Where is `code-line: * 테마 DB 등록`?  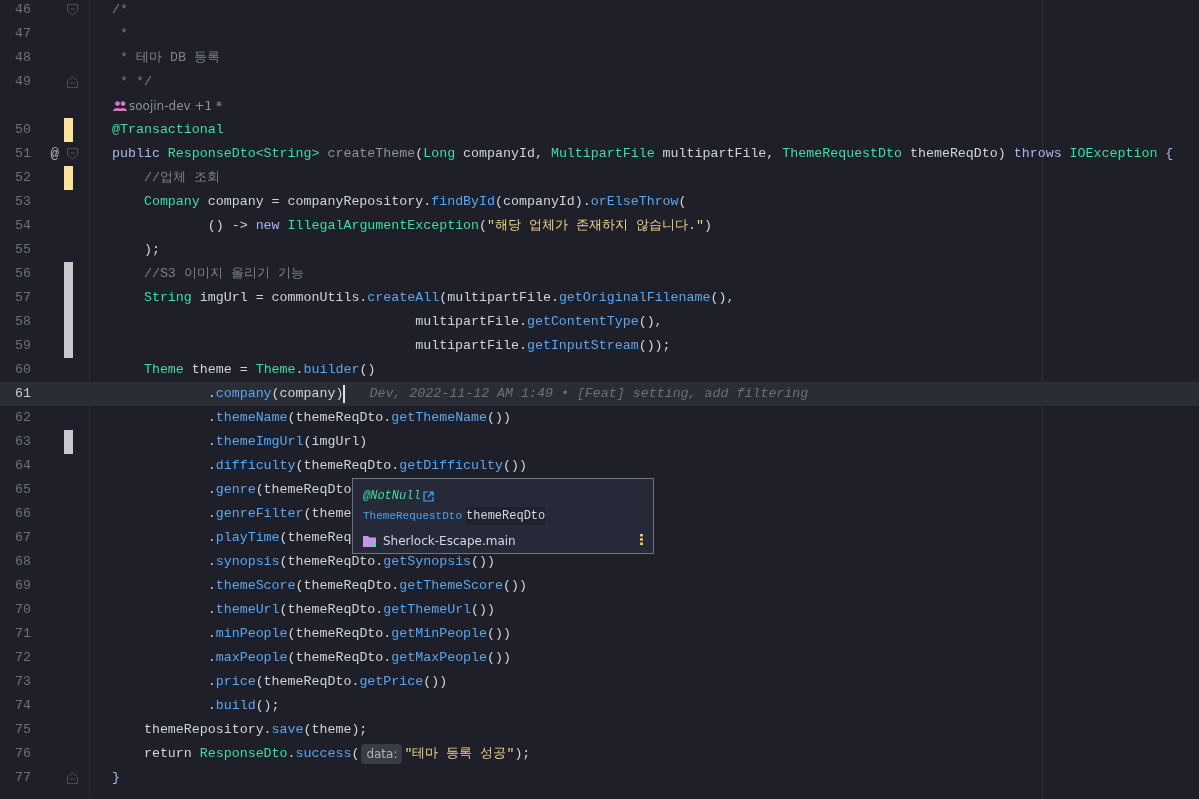 code-line: * 테마 DB 등록 is located at coordinates (169, 58).